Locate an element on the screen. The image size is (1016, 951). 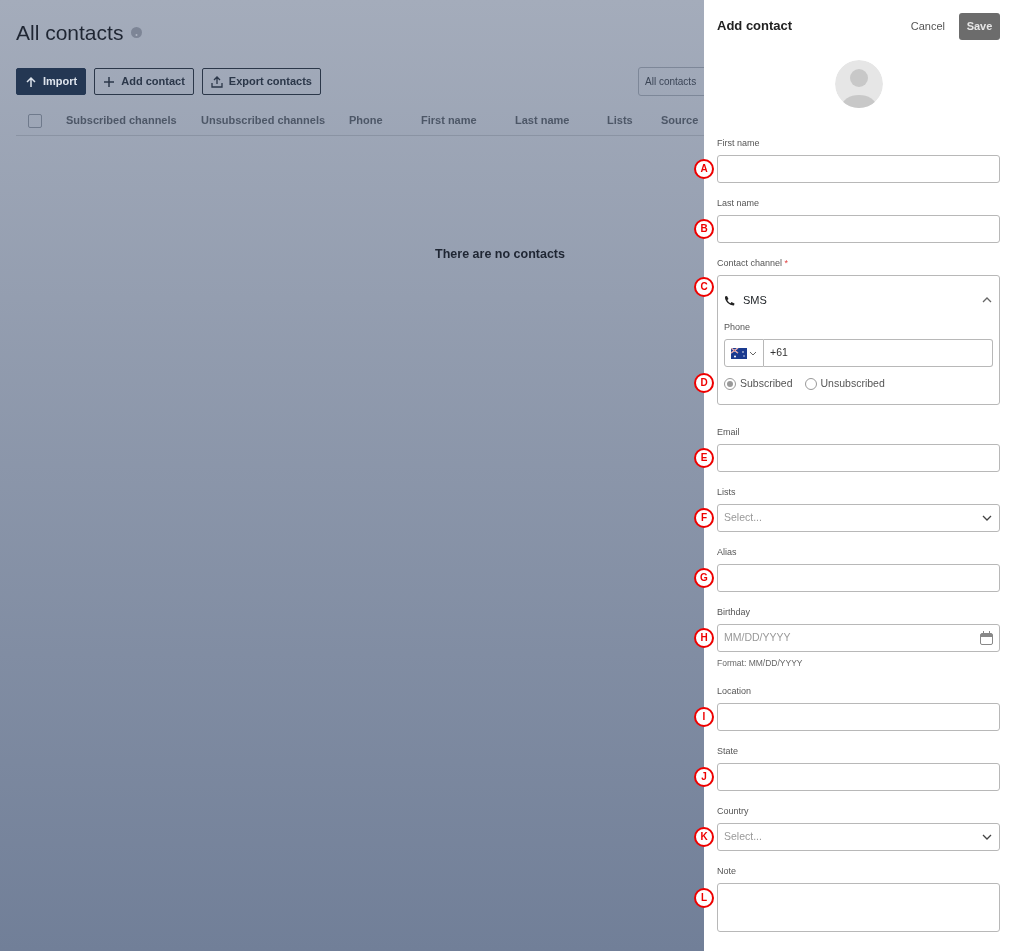
arrow-up-icon is located at coordinates (31, 81).